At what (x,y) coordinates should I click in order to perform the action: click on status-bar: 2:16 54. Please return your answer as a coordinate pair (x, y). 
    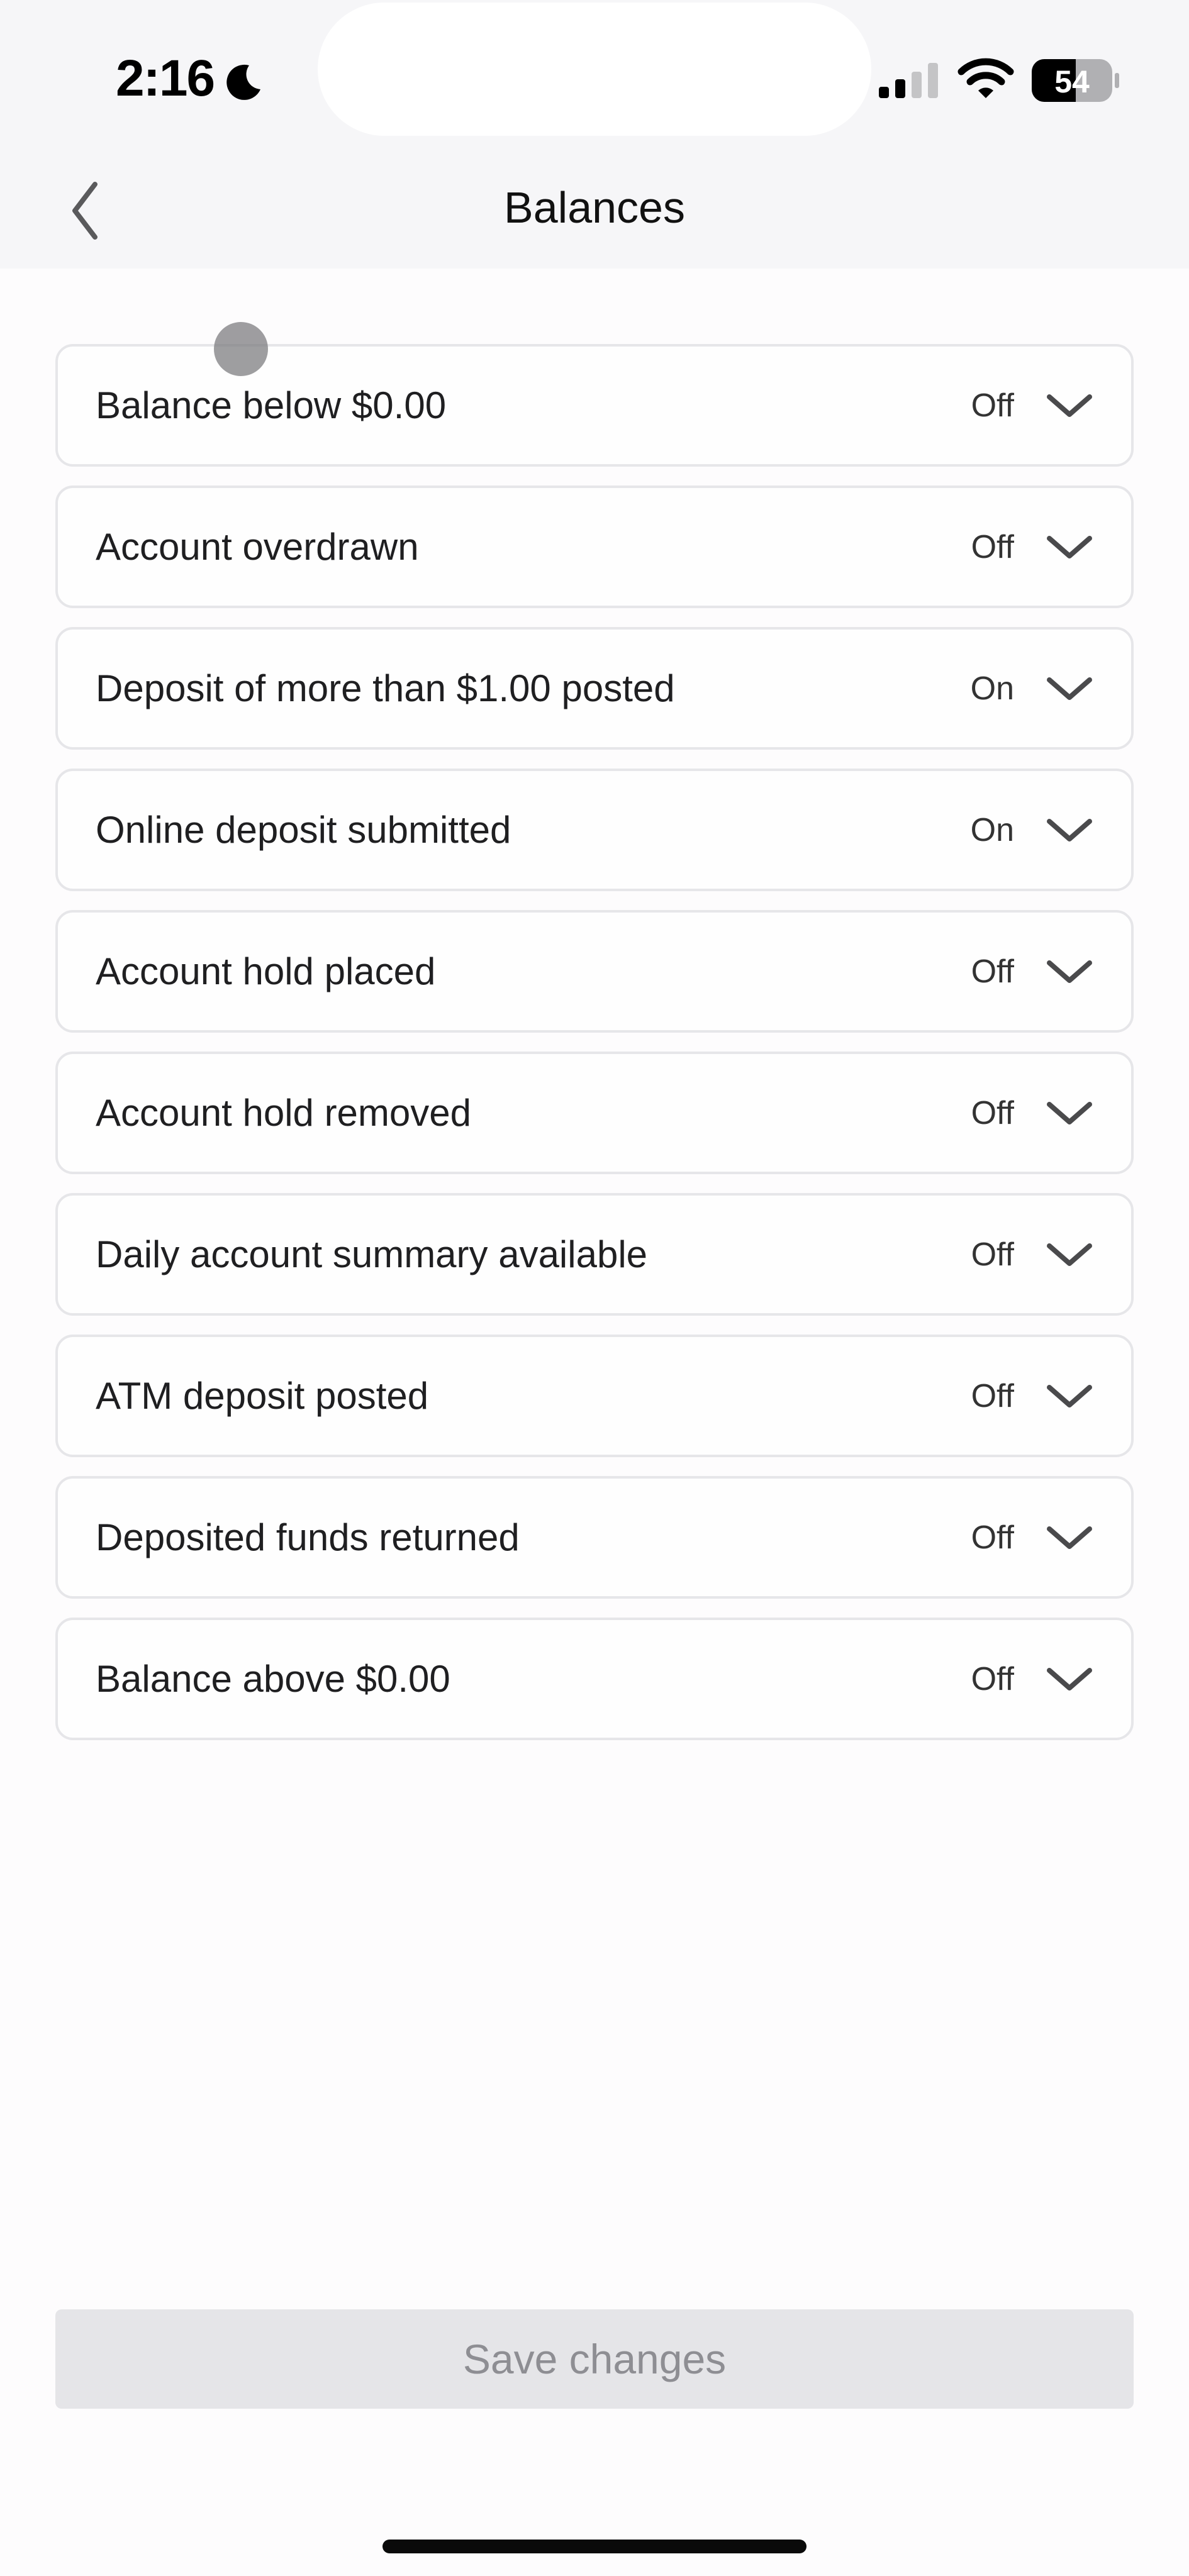
    Looking at the image, I should click on (594, 72).